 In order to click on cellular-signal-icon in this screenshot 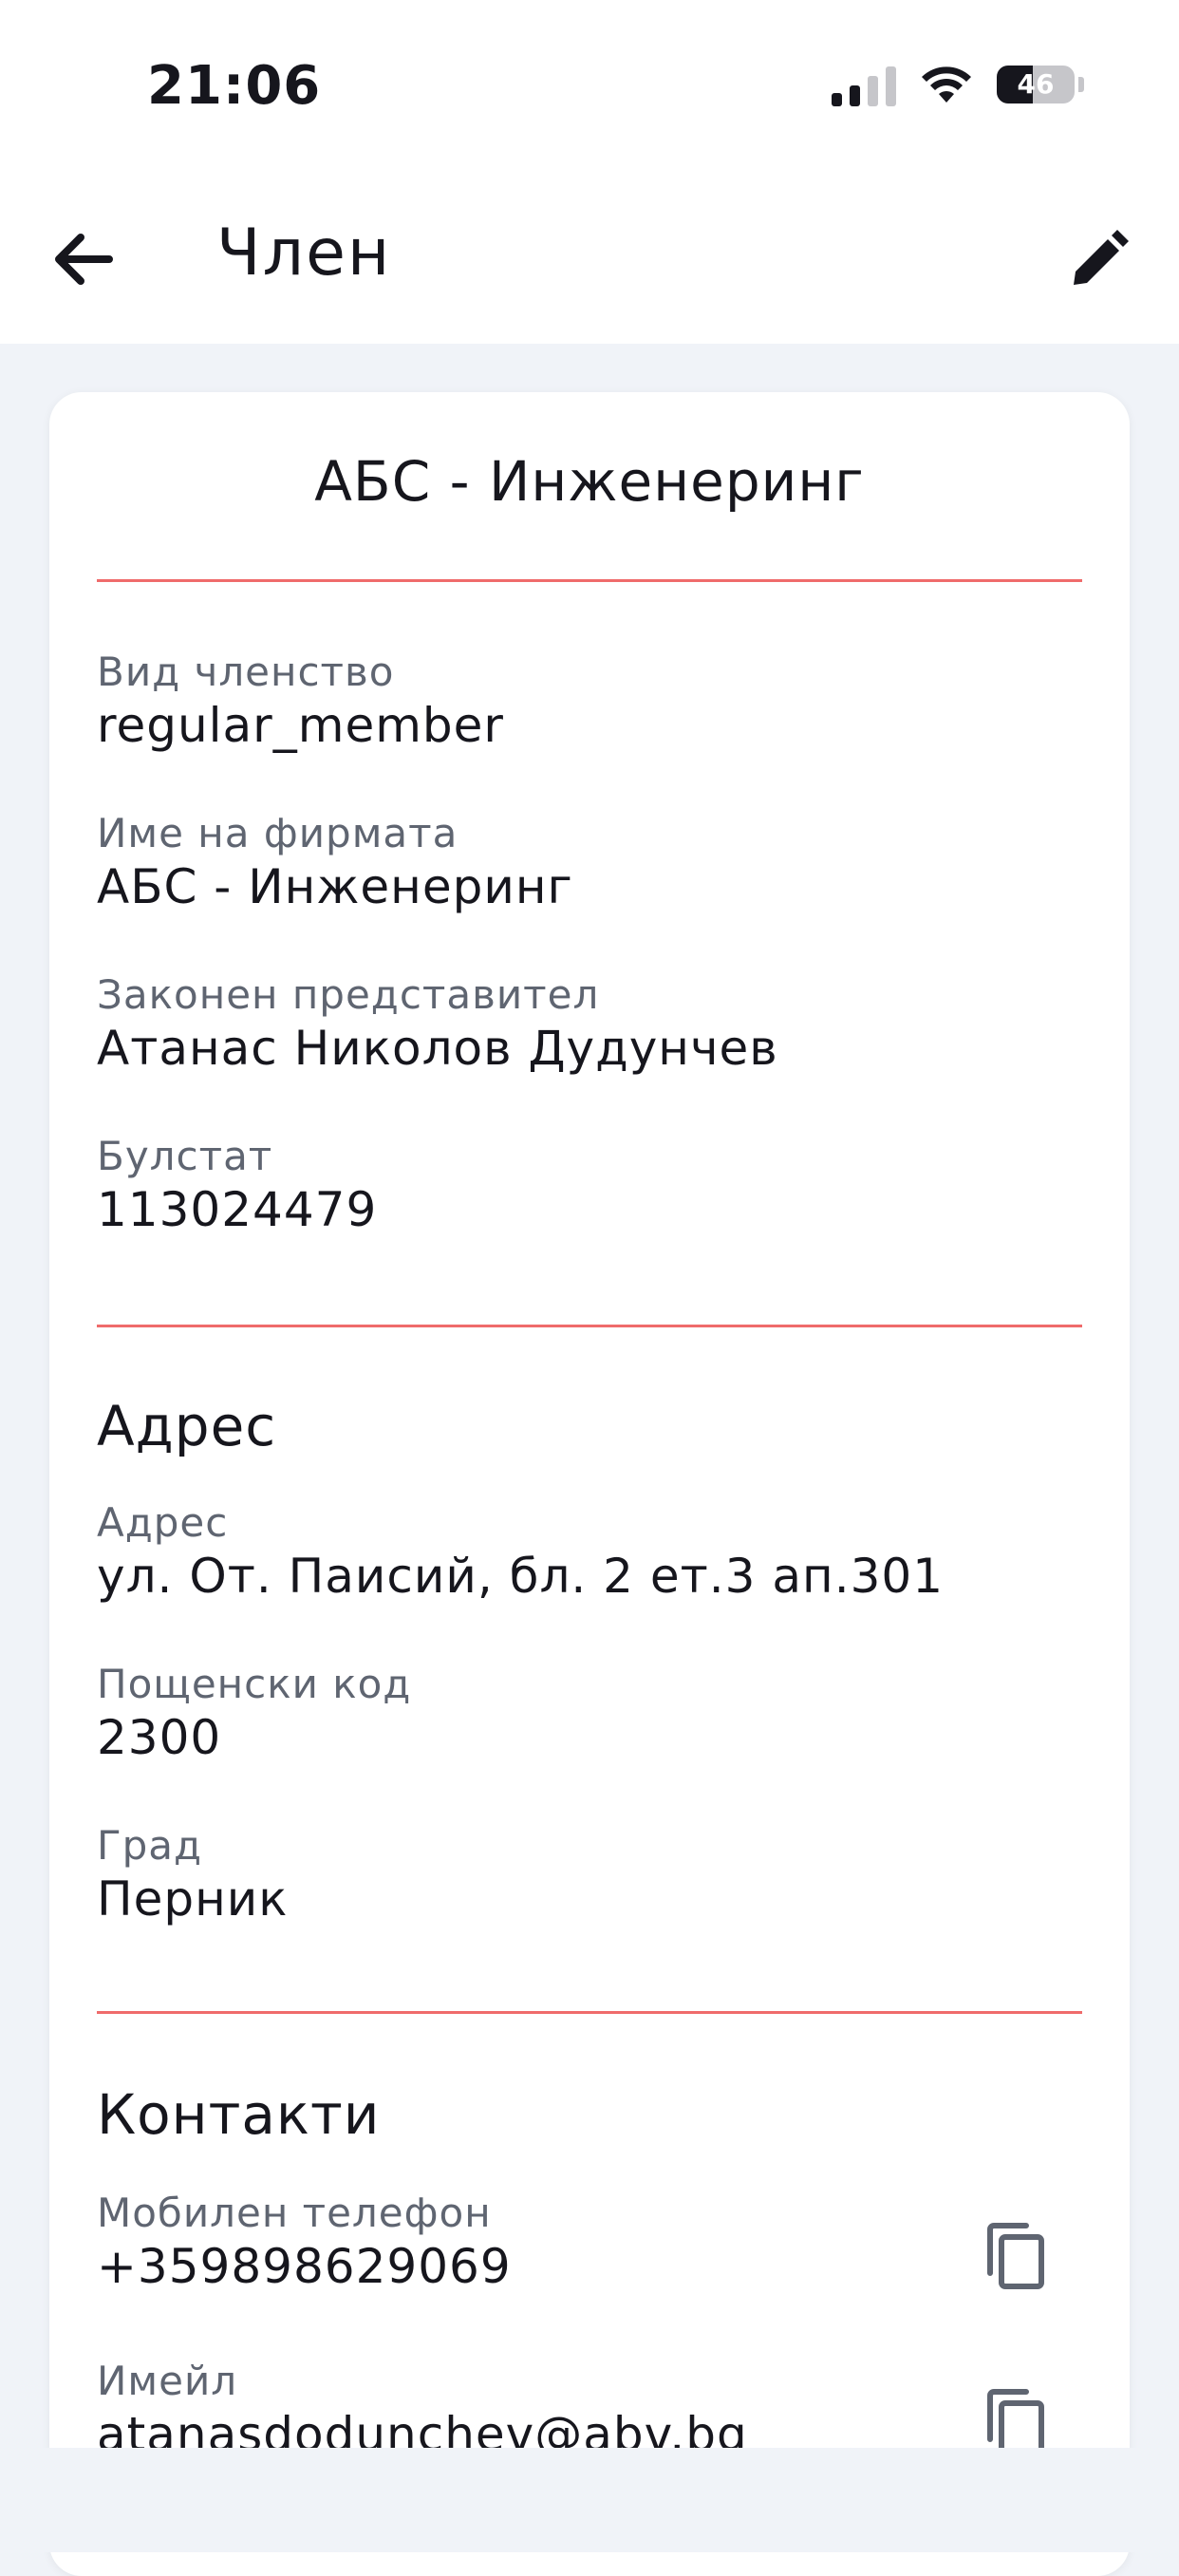, I will do `click(864, 84)`.